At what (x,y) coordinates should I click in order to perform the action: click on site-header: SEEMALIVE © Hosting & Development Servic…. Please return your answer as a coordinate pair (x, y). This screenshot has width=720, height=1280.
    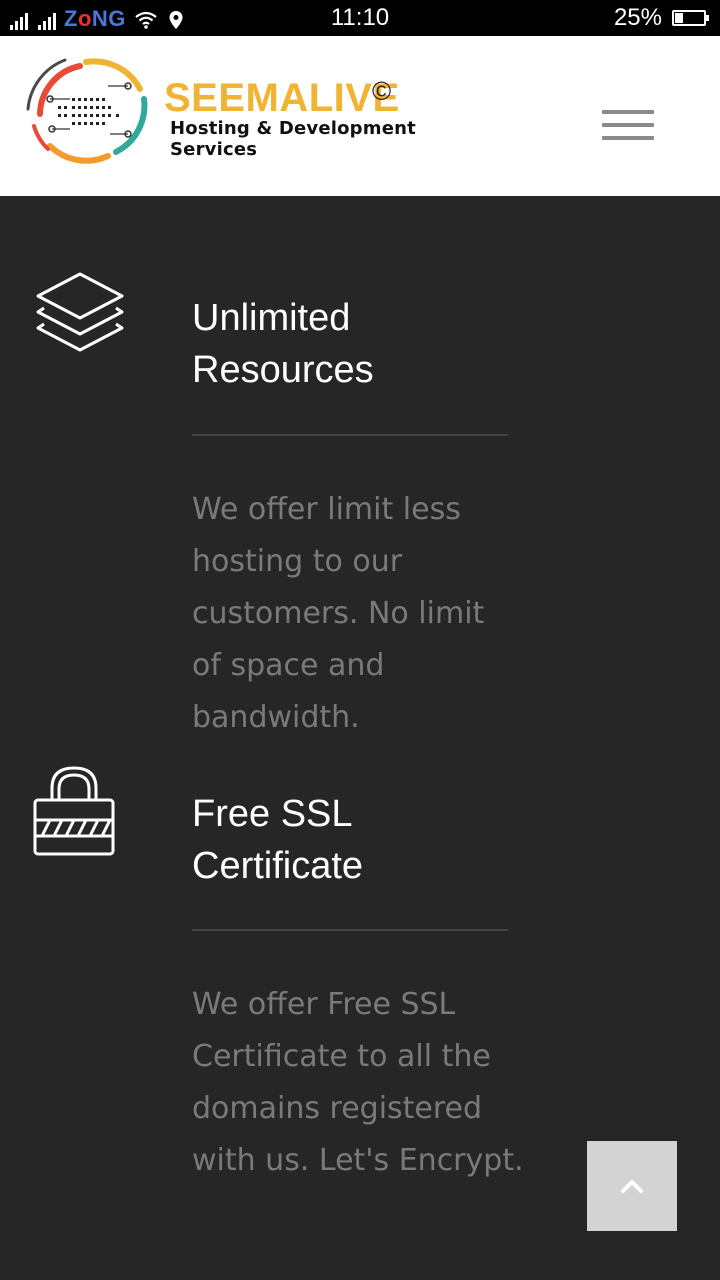
    Looking at the image, I should click on (360, 116).